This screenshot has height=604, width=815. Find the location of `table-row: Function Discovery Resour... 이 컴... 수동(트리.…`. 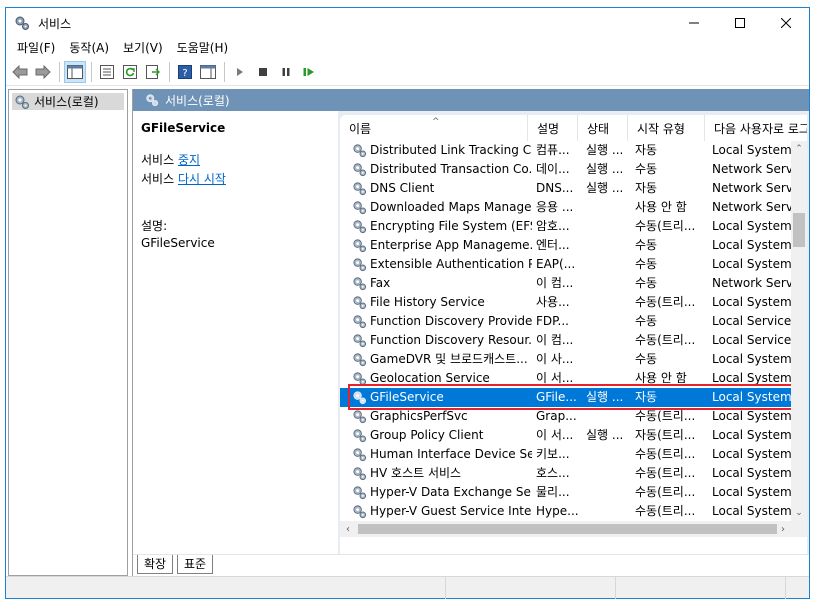

table-row: Function Discovery Resour... 이 컴... 수동(트리.… is located at coordinates (565, 340).